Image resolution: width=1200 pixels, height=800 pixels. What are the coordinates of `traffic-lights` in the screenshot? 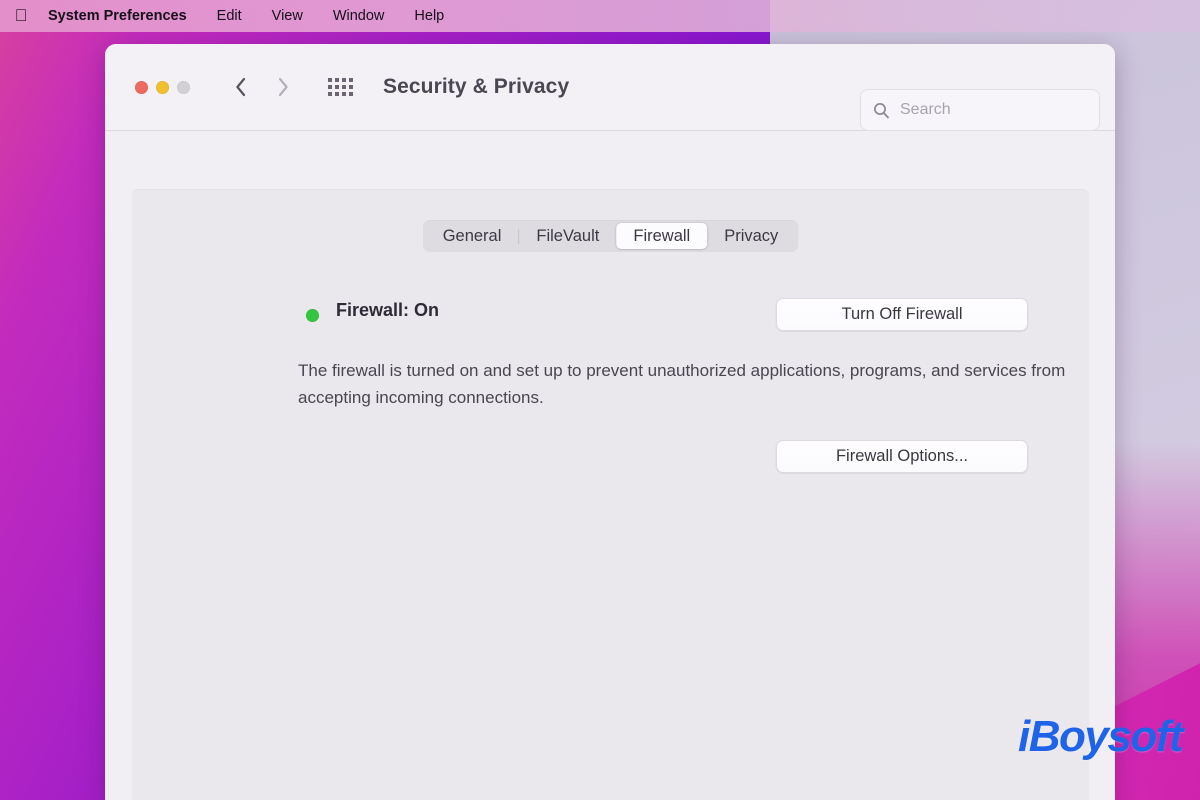 It's located at (162, 87).